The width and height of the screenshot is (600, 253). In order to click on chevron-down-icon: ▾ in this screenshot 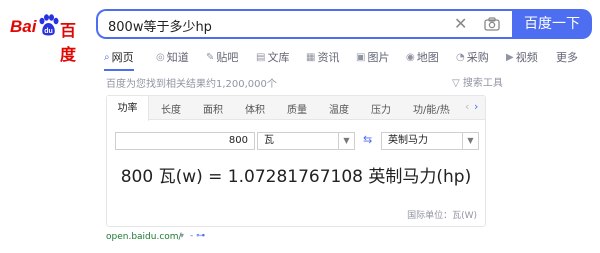, I will do `click(182, 235)`.